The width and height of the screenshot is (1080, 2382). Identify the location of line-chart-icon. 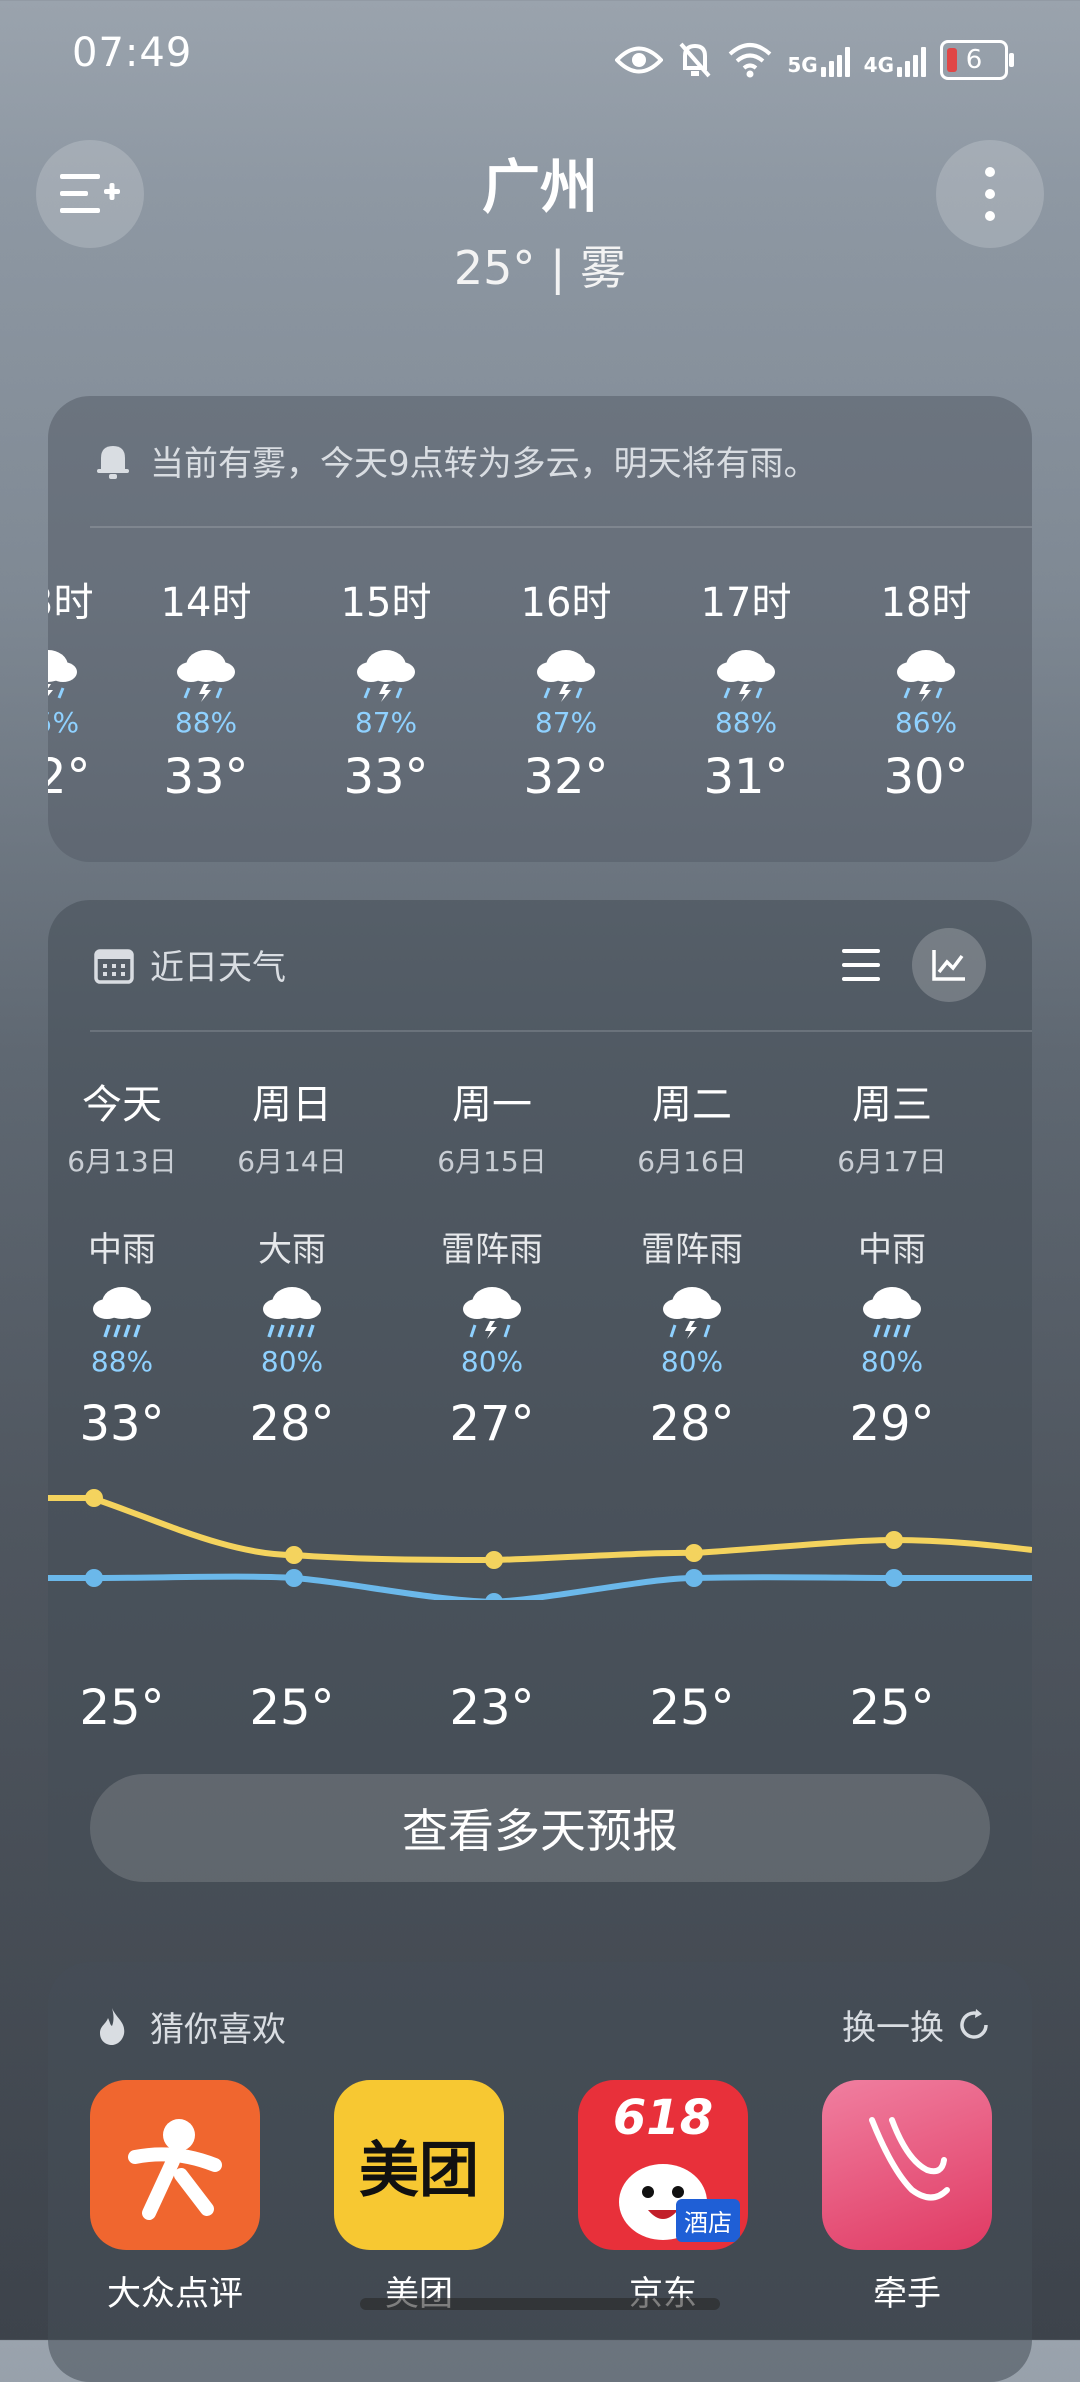
(948, 965).